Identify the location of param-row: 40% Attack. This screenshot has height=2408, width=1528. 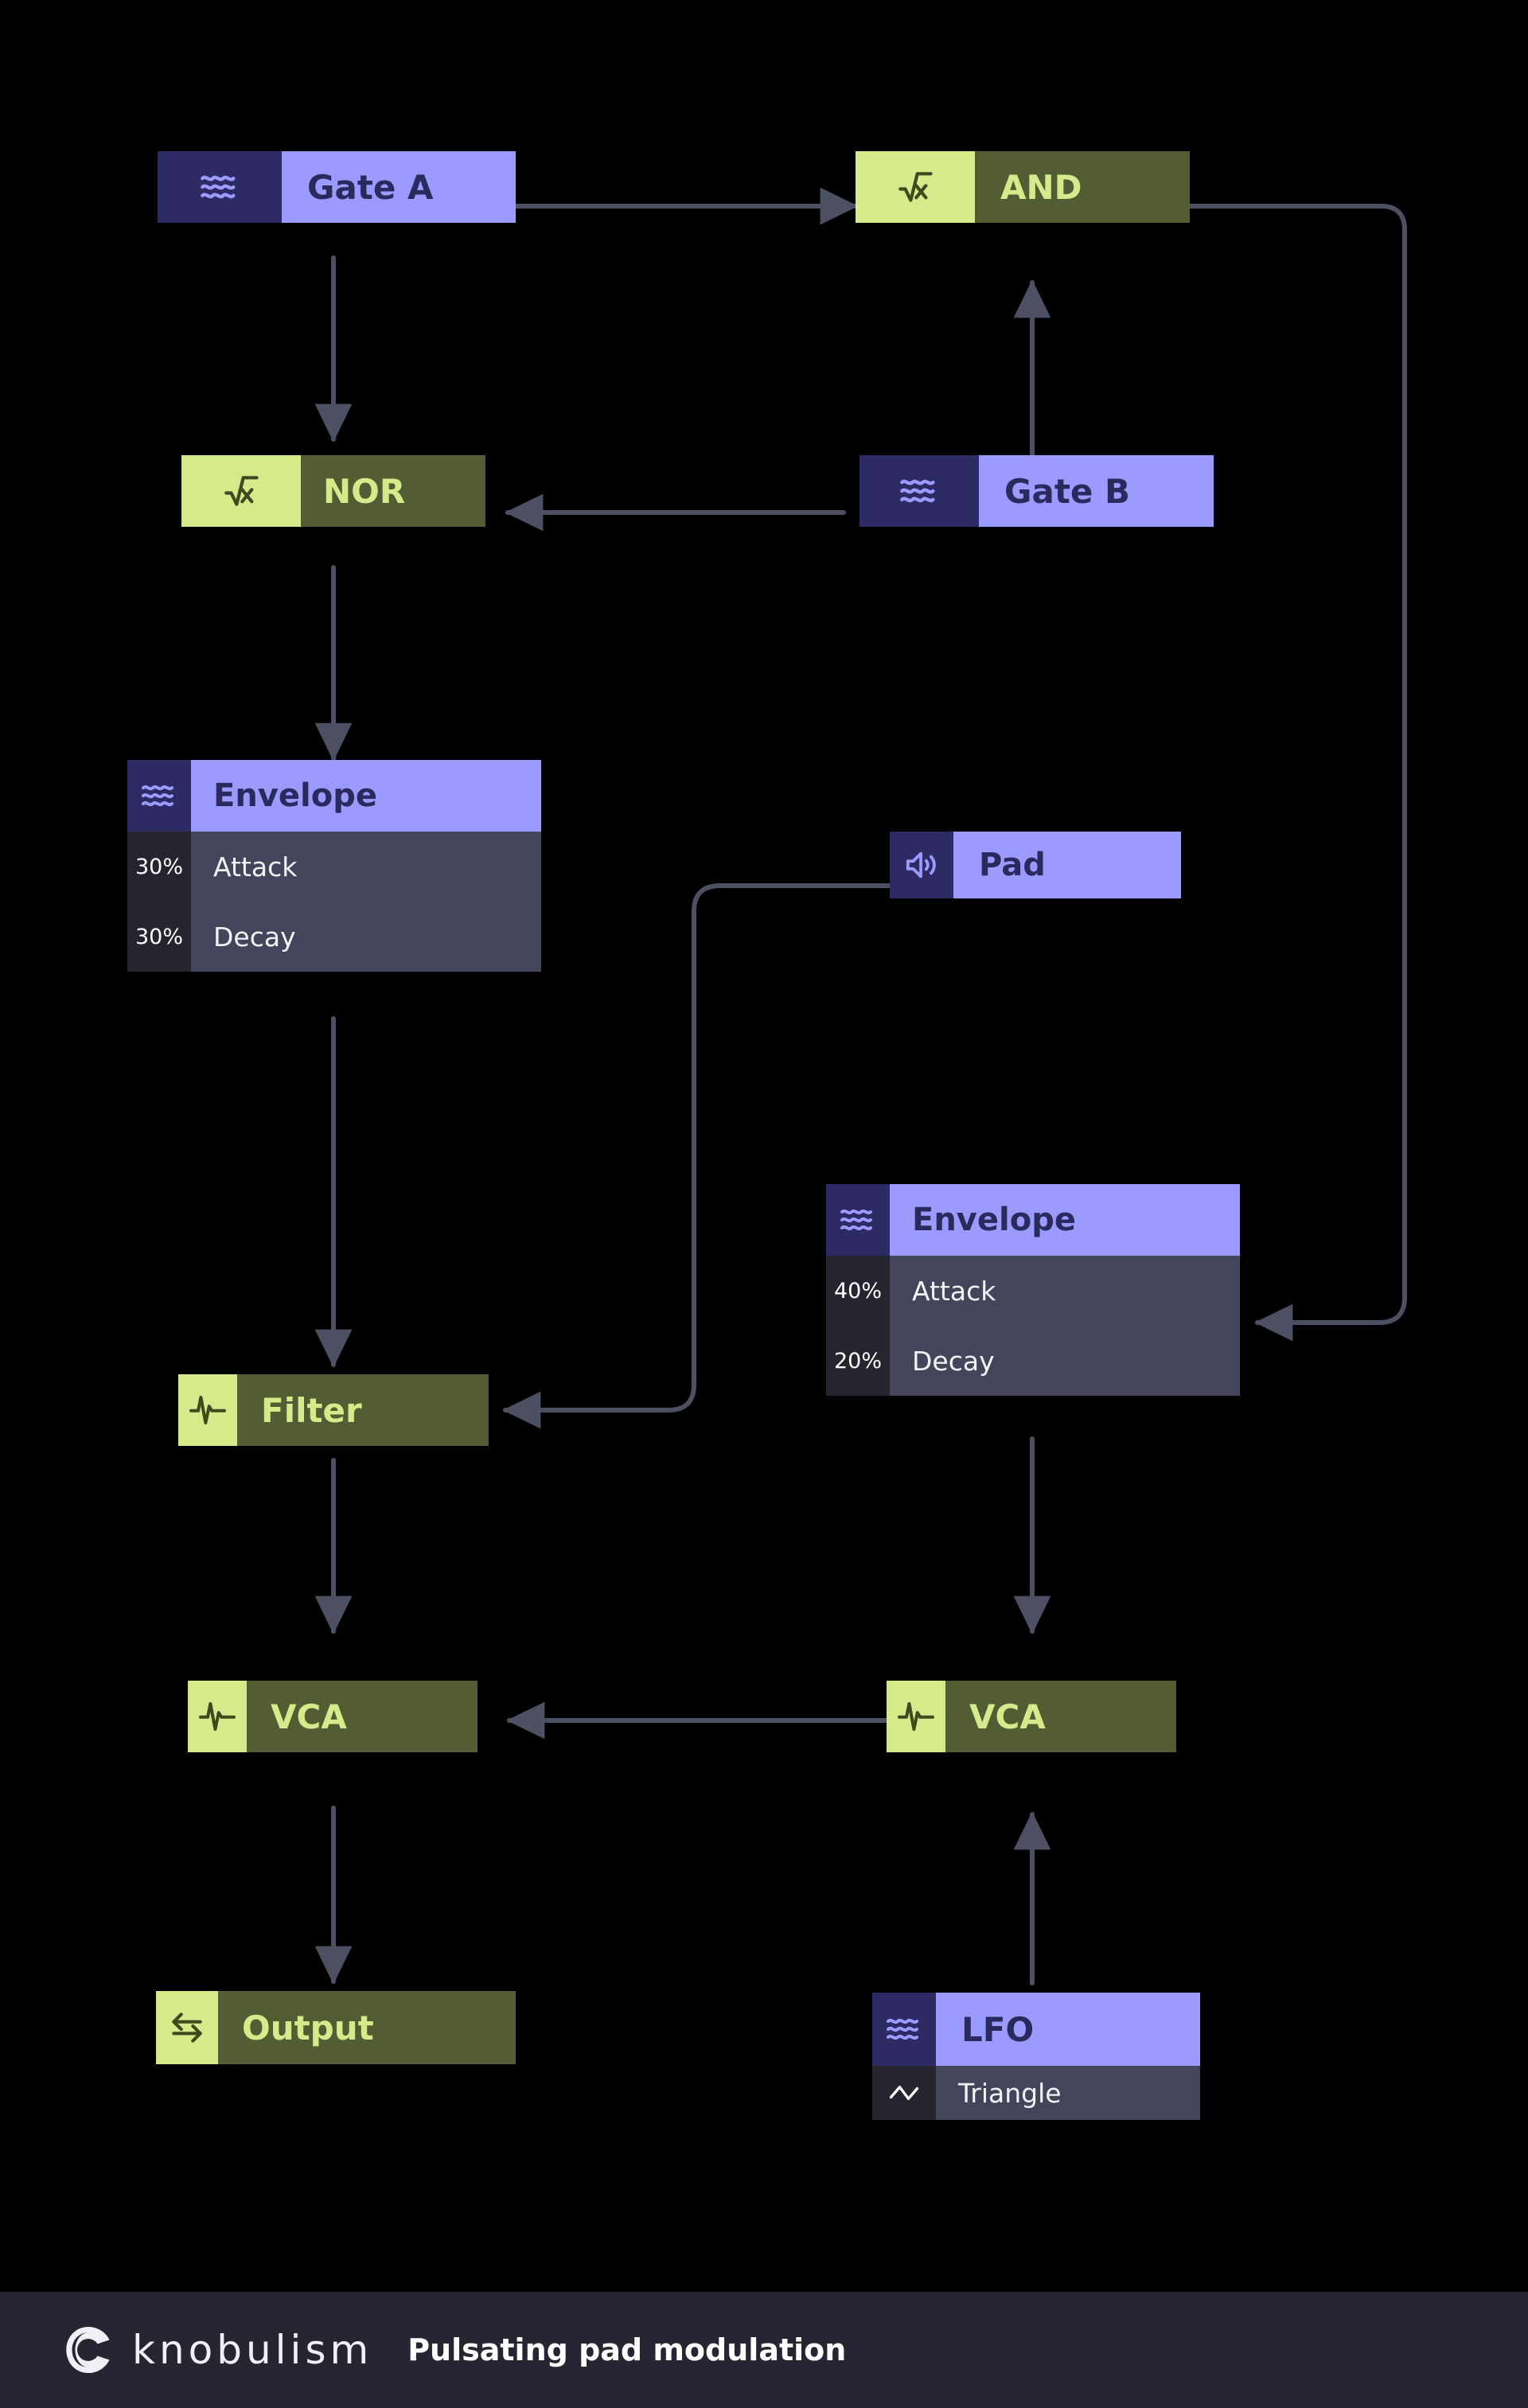
(1033, 1291).